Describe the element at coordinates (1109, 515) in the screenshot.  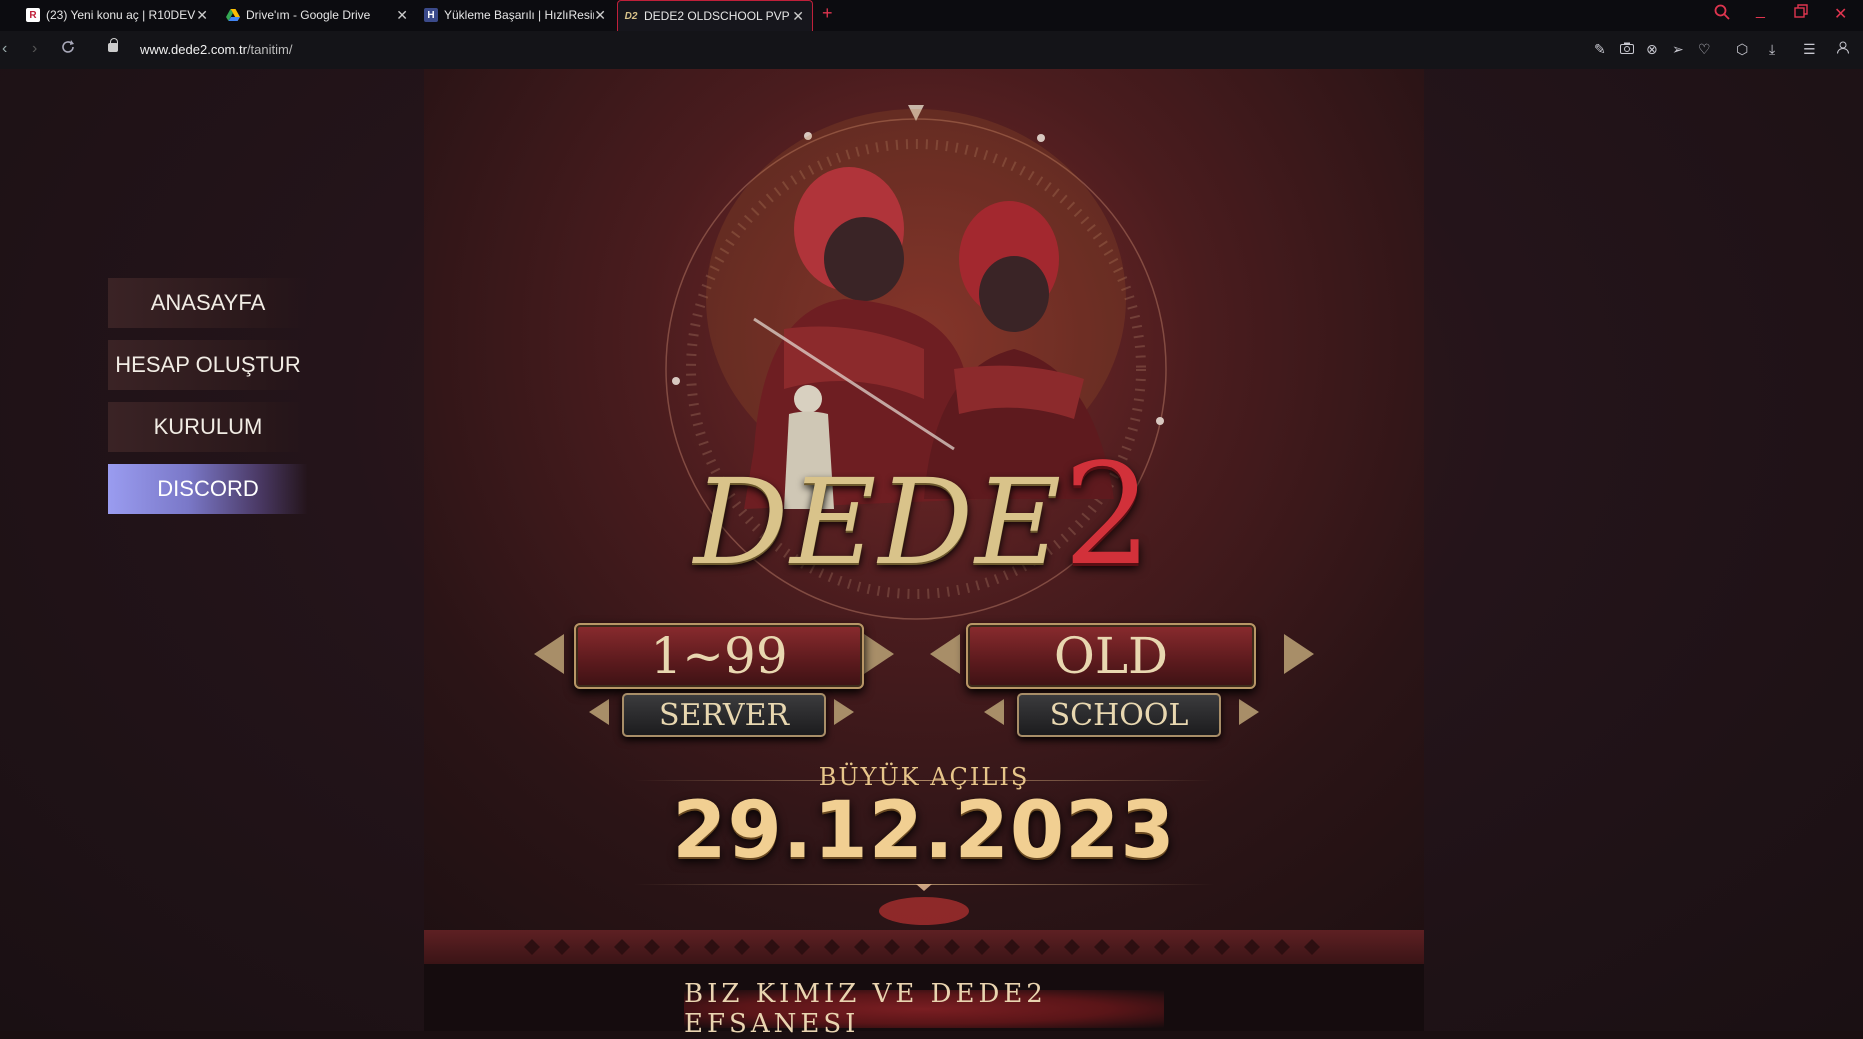
I see `logo-number: 2` at that location.